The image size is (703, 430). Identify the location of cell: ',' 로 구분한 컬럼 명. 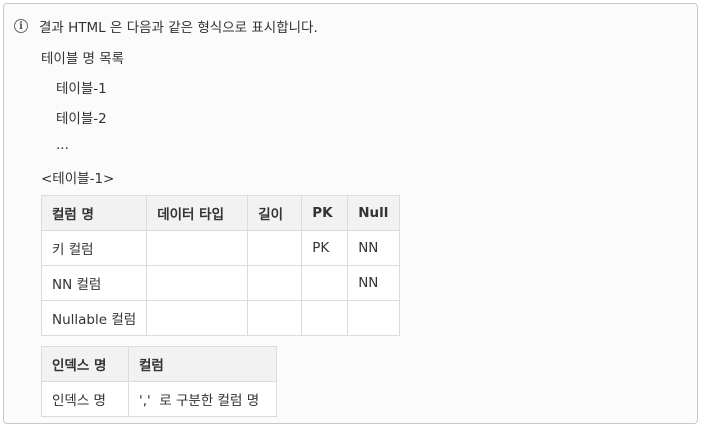
(202, 399).